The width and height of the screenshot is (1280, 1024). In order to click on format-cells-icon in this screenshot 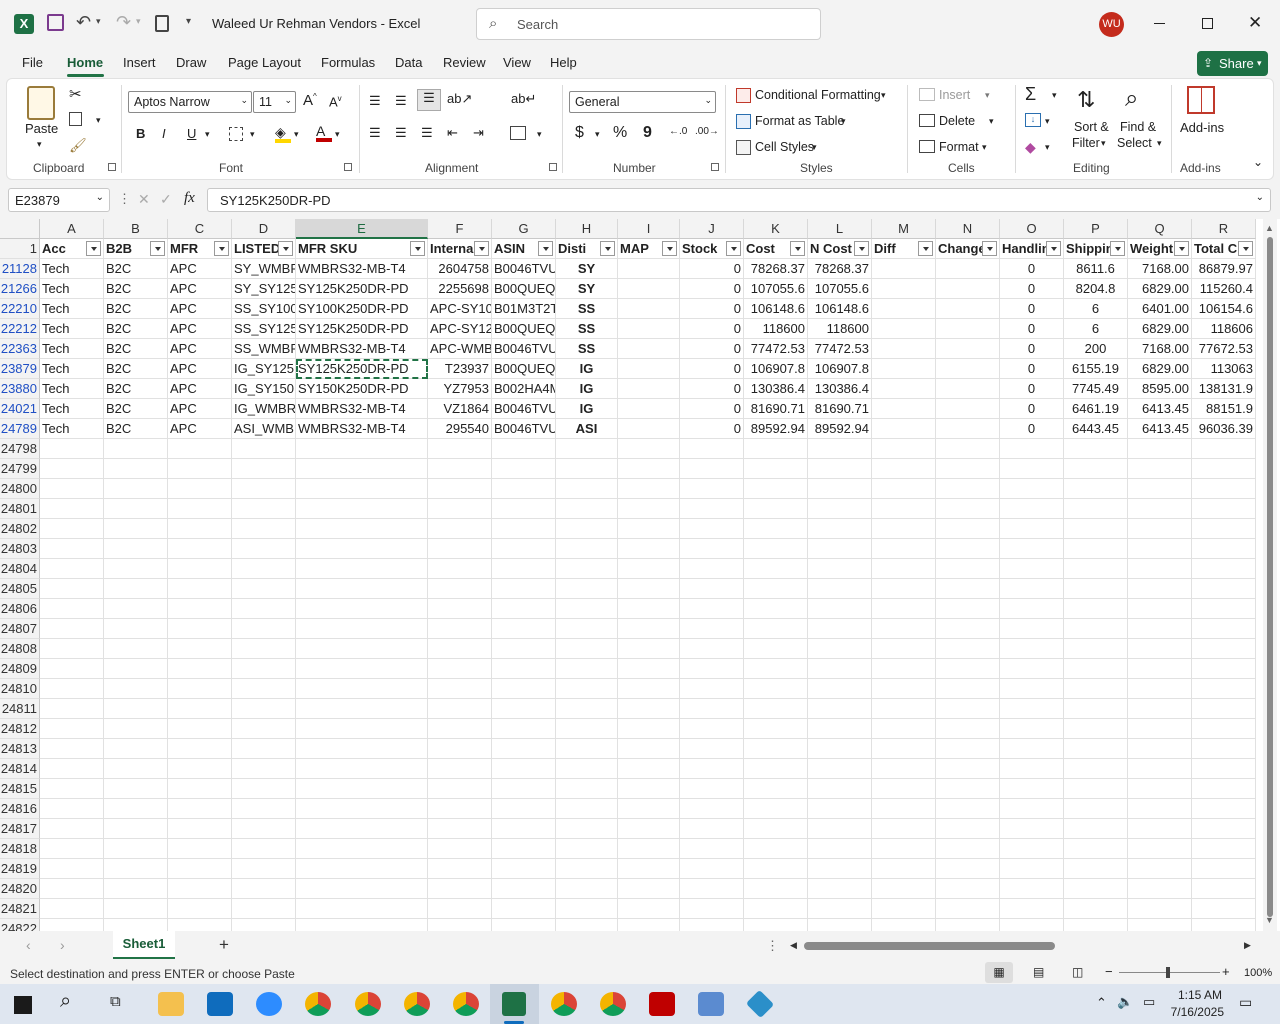, I will do `click(927, 146)`.